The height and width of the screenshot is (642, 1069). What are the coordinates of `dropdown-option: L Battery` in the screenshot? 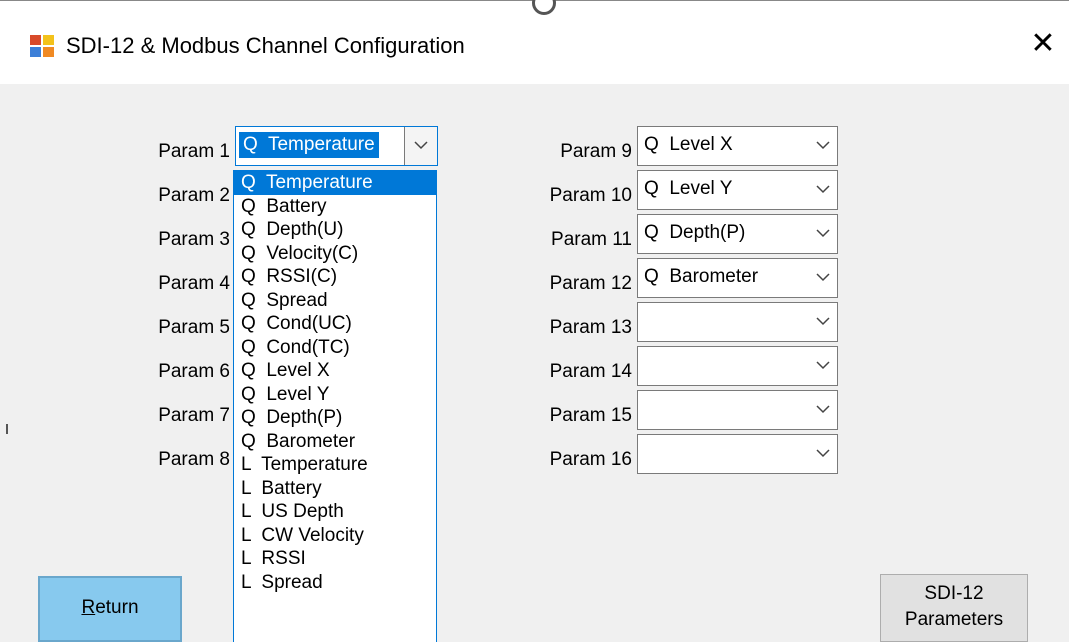 It's located at (335, 489).